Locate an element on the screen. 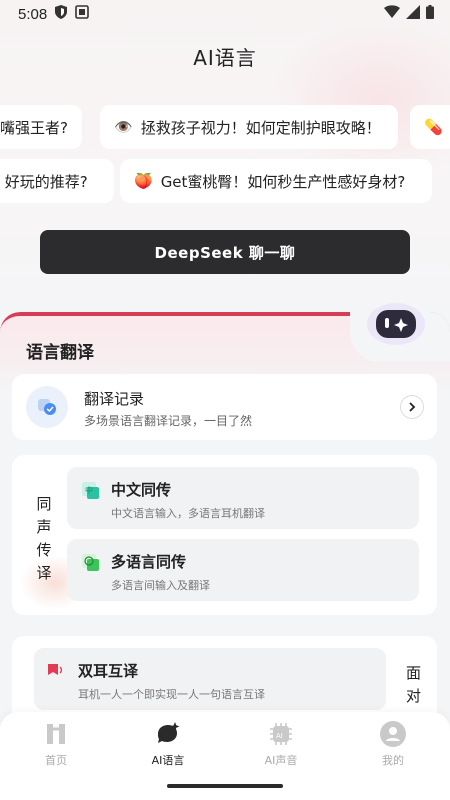 Image resolution: width=450 pixels, height=800 pixels. globe-language-icon is located at coordinates (91, 563).